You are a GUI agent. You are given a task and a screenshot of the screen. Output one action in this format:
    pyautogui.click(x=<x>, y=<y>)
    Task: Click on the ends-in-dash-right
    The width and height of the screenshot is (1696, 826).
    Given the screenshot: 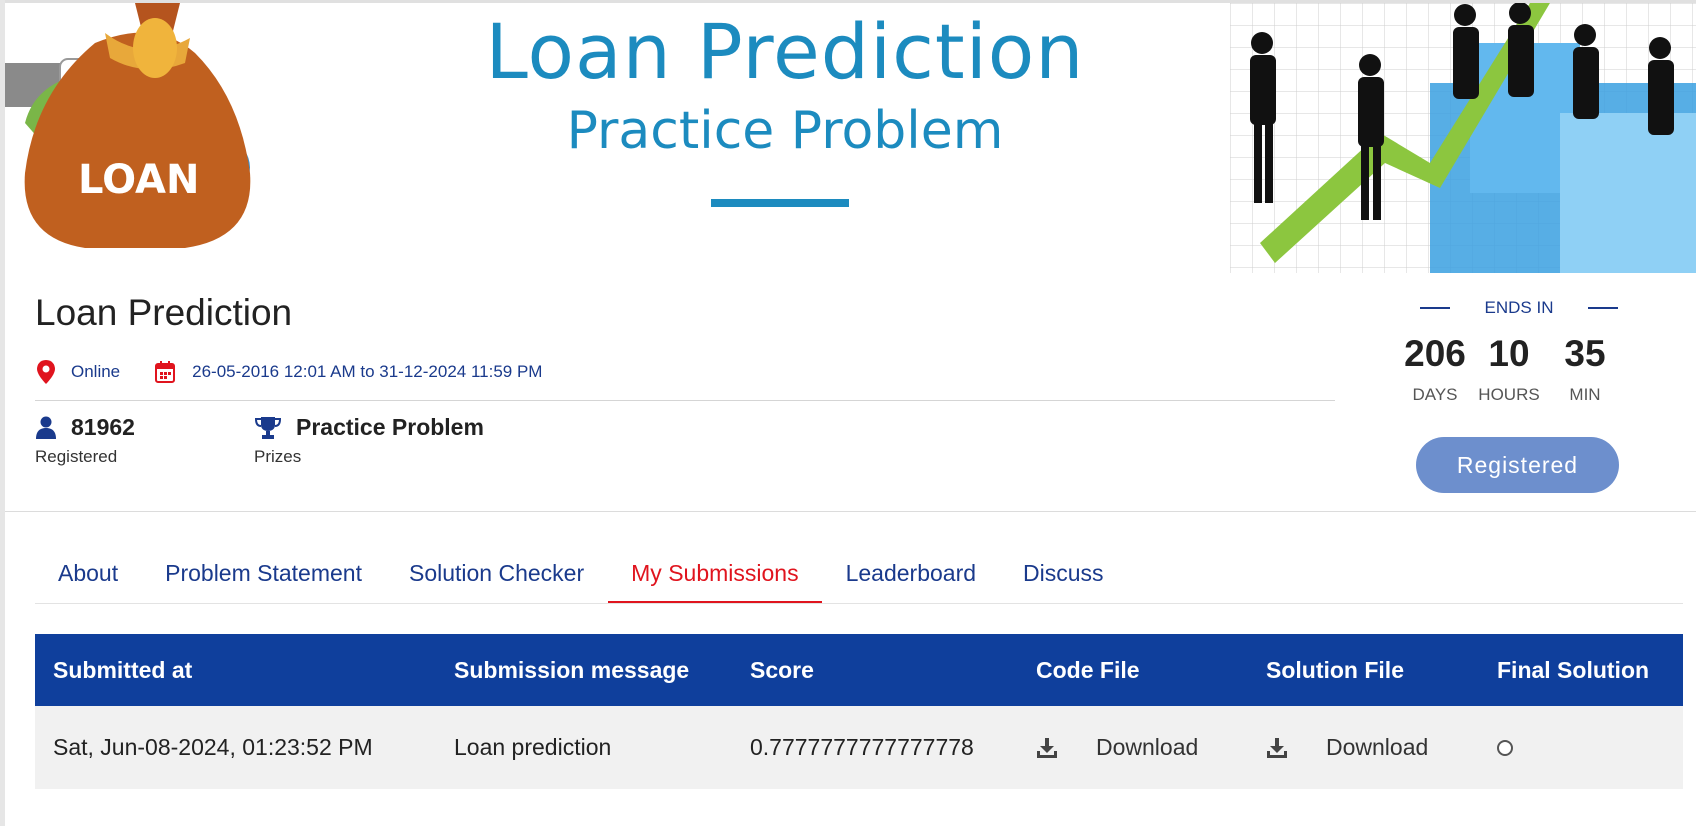 What is the action you would take?
    pyautogui.click(x=1603, y=308)
    